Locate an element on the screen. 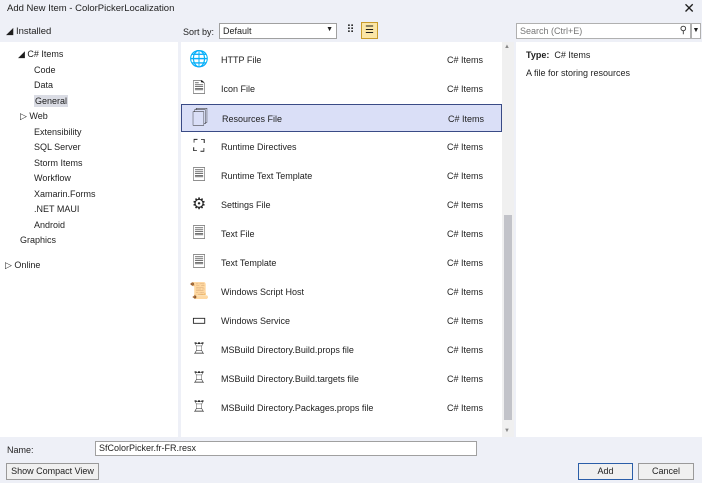  tree-item: ▷ Web is located at coordinates (34, 116).